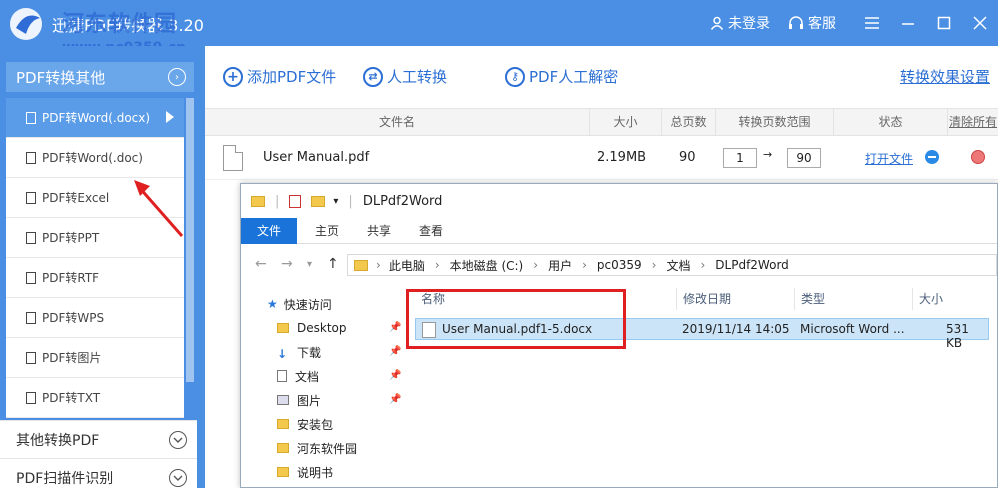  I want to click on manual-convert-button: ⇄ 人工转换, so click(405, 76).